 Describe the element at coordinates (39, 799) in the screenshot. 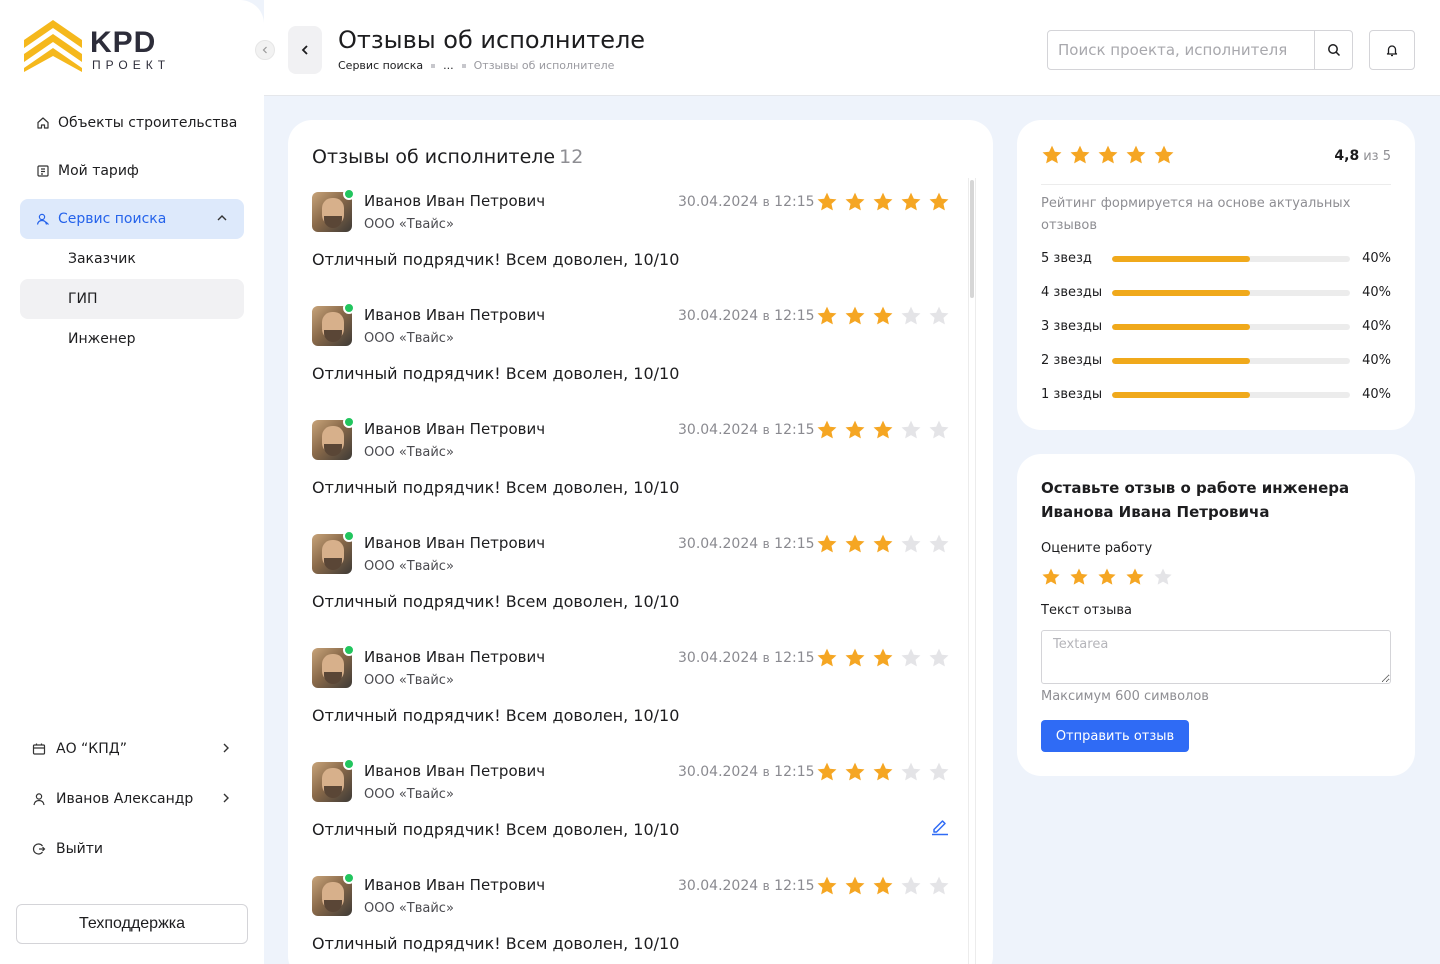

I see `user-icon` at that location.